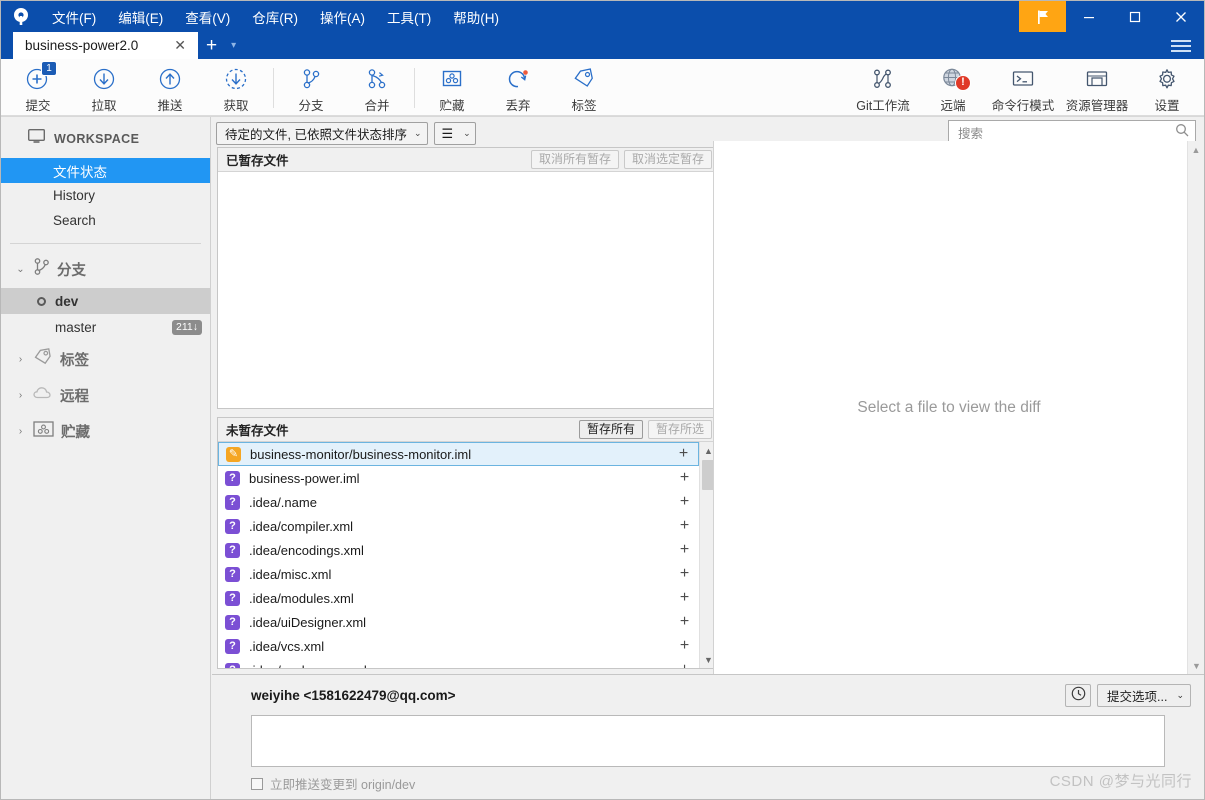  I want to click on commit-options-button: 提交选项... ⌄, so click(1144, 695).